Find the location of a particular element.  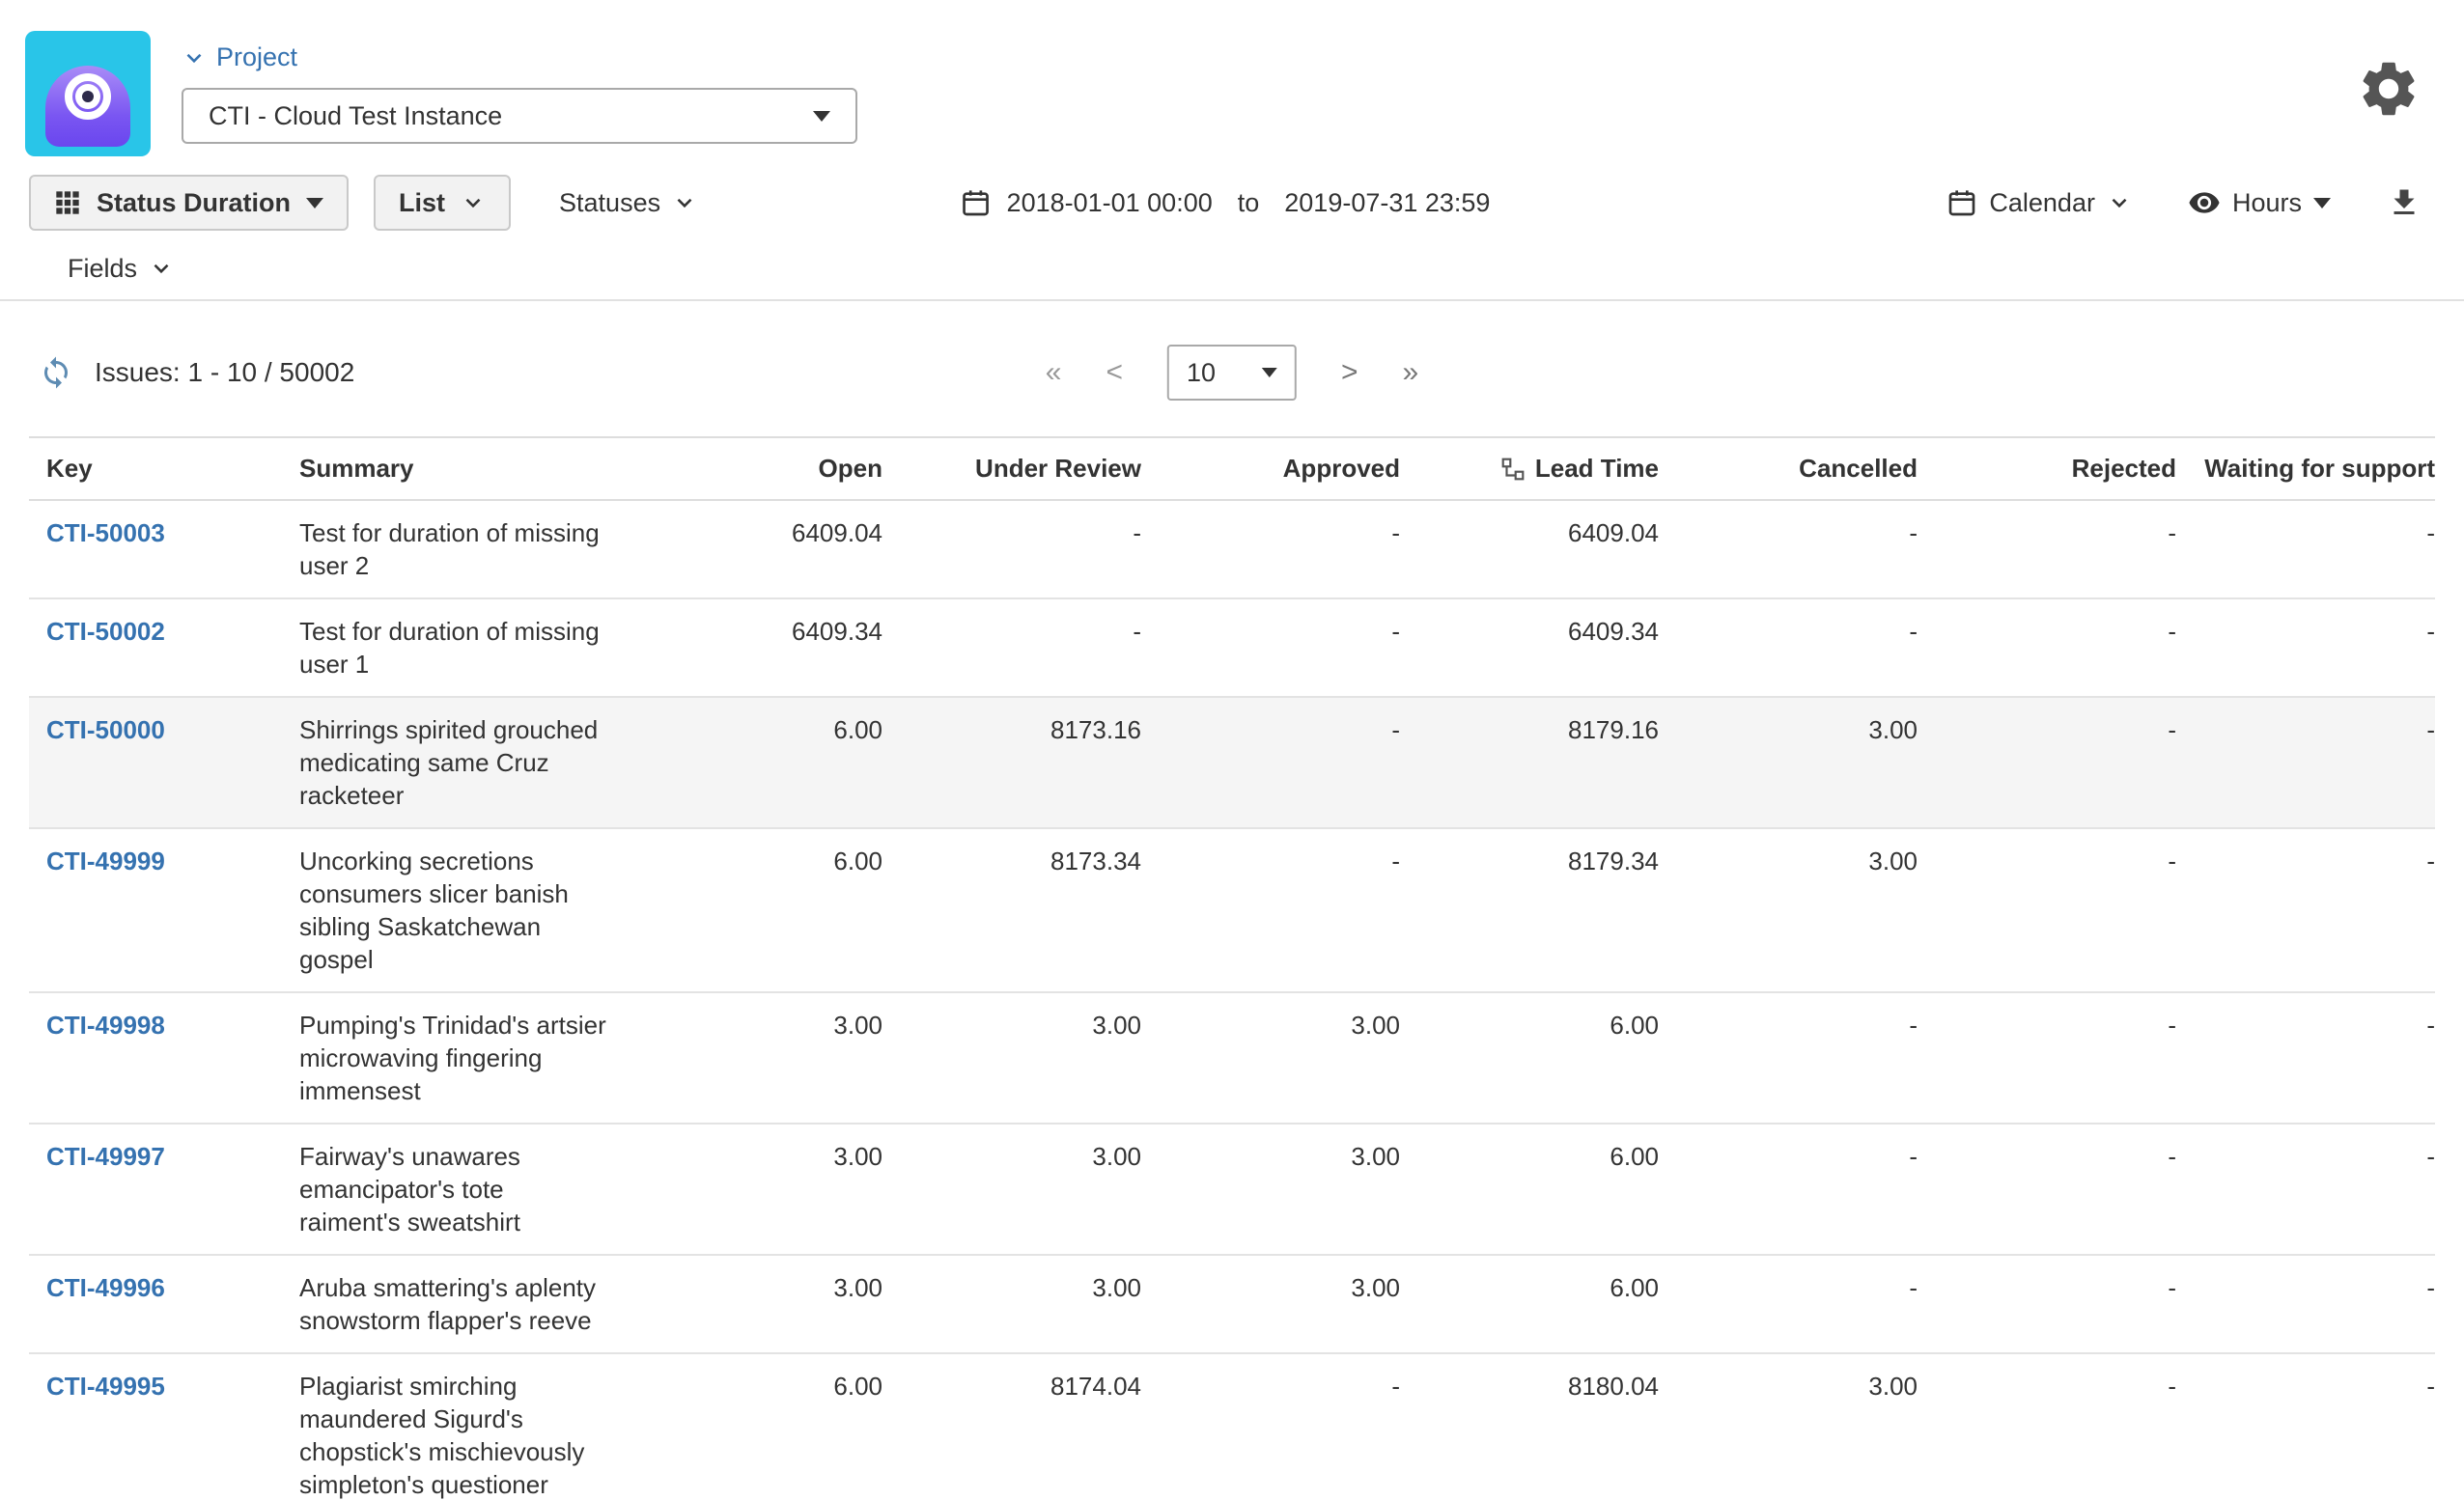

issue-summary: Test for duration of missing user 1 is located at coordinates (453, 648).